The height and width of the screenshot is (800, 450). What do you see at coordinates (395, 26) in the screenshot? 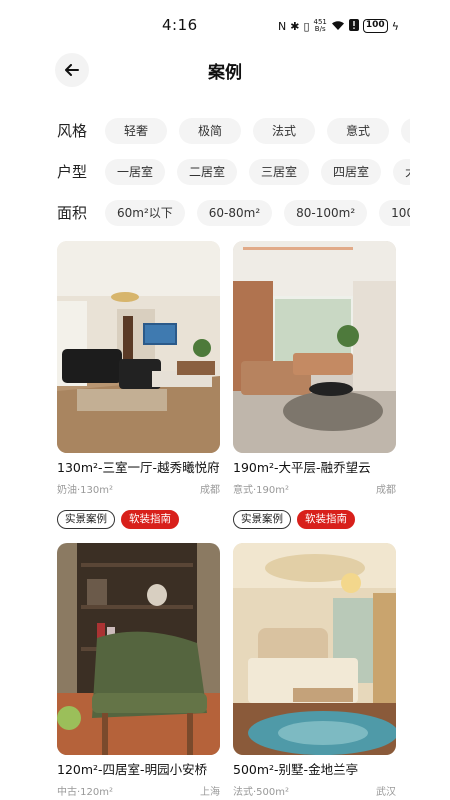
I see `charging-icon: ϟ` at bounding box center [395, 26].